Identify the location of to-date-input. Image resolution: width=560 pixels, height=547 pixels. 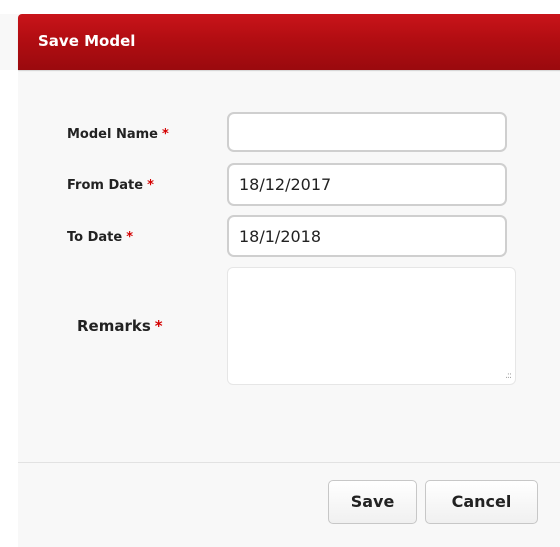
(367, 236).